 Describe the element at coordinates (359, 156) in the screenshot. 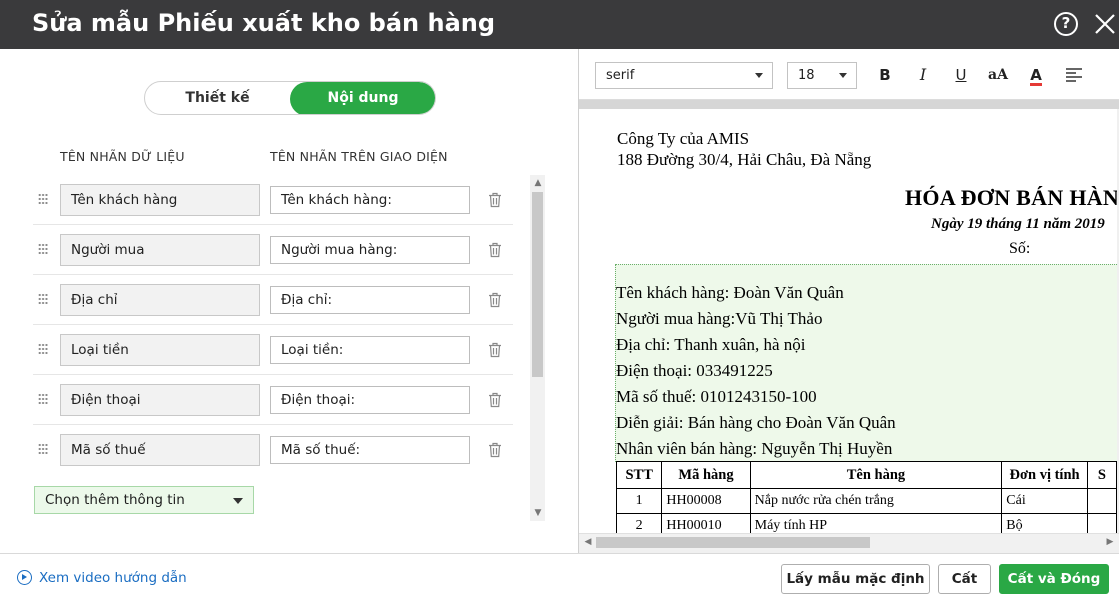

I see `column-header-ui-label: TÊN NHÃN TRÊN GIAO DIỆN` at that location.